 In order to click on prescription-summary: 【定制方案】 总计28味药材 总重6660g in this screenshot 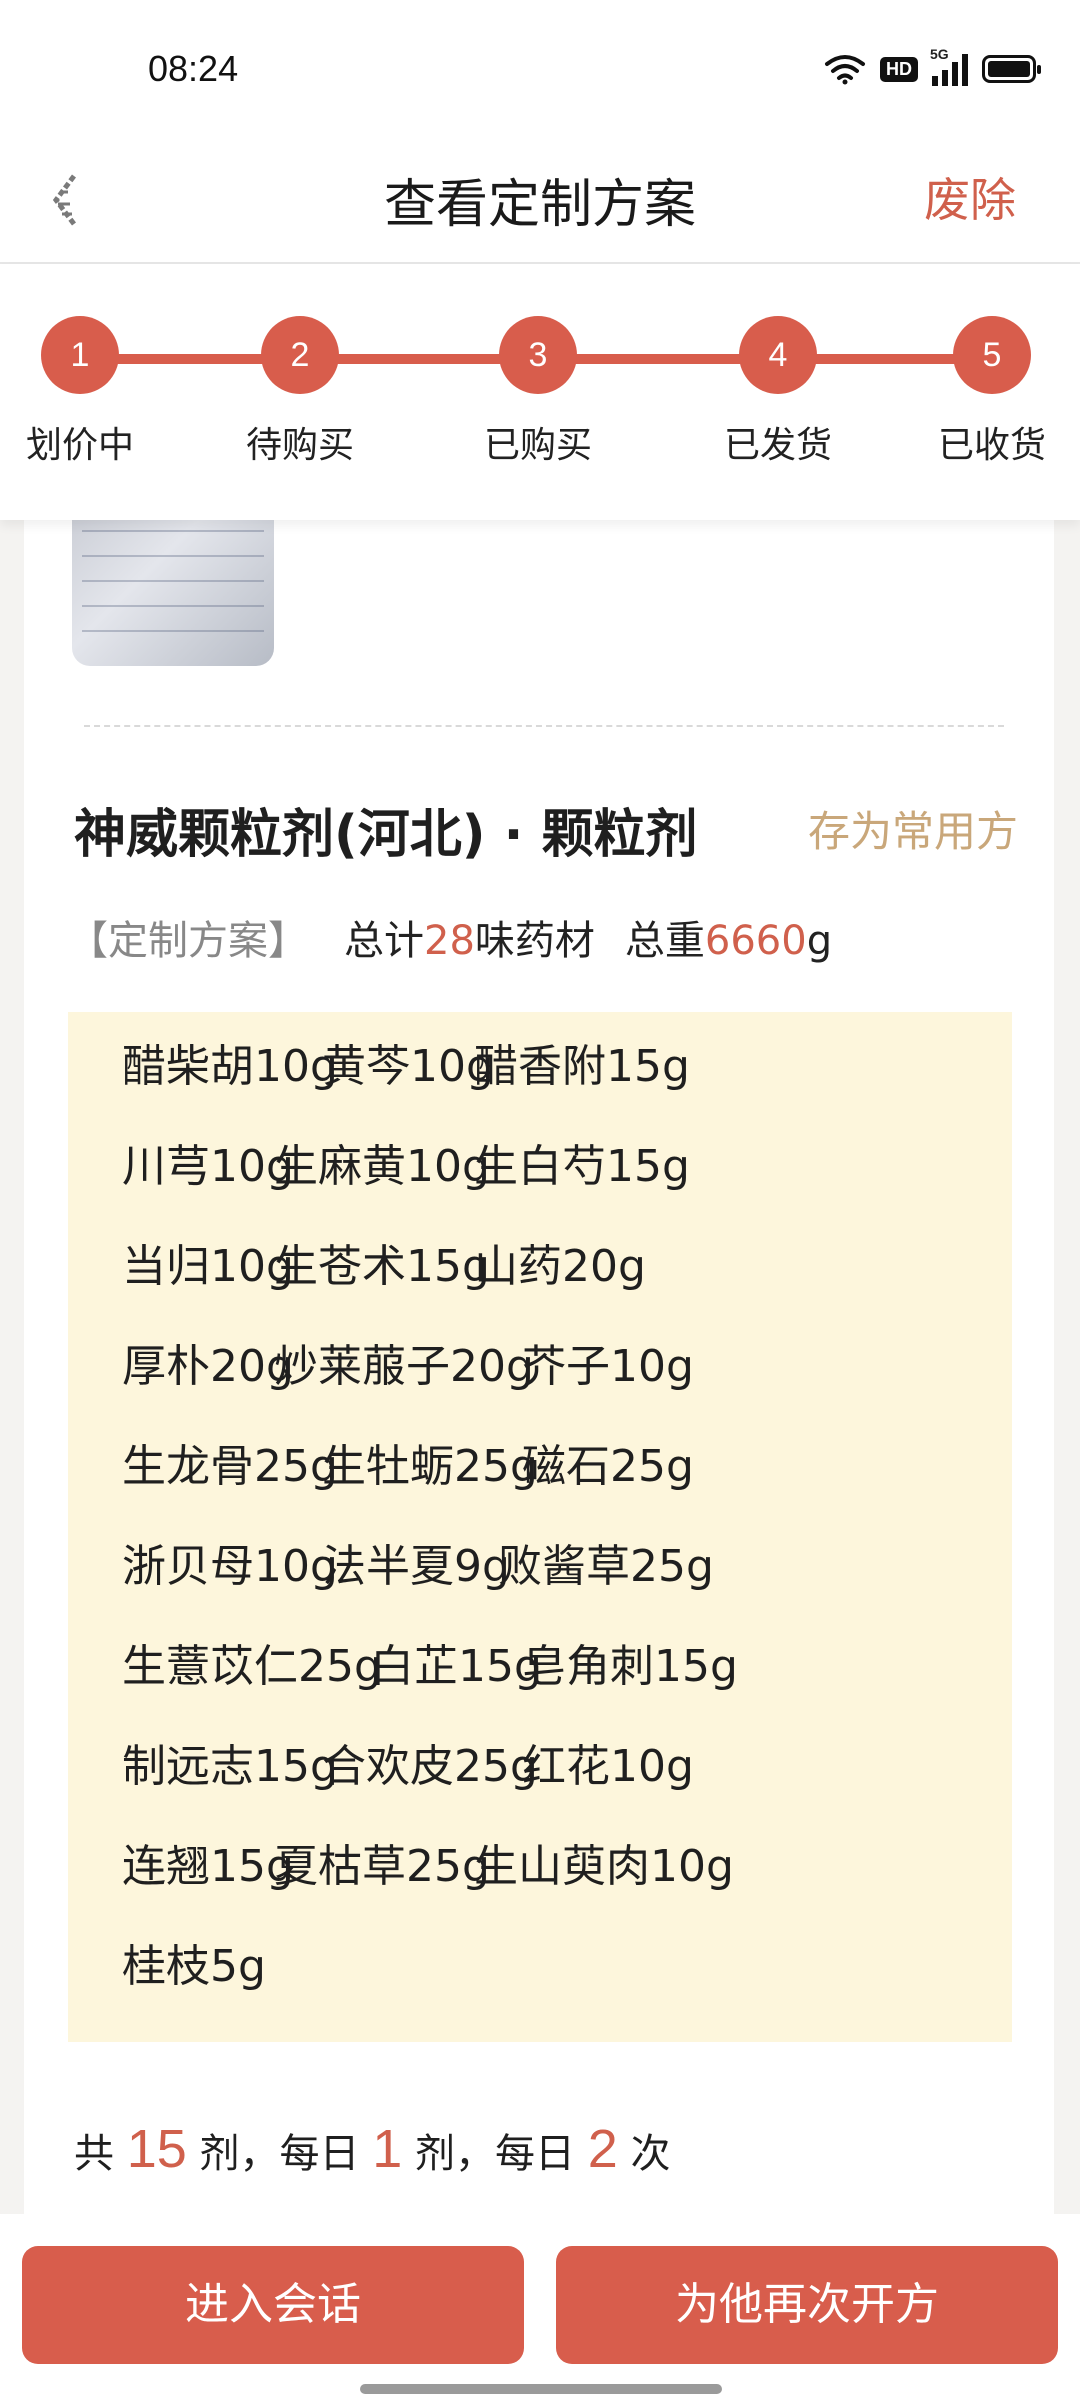, I will do `click(450, 937)`.